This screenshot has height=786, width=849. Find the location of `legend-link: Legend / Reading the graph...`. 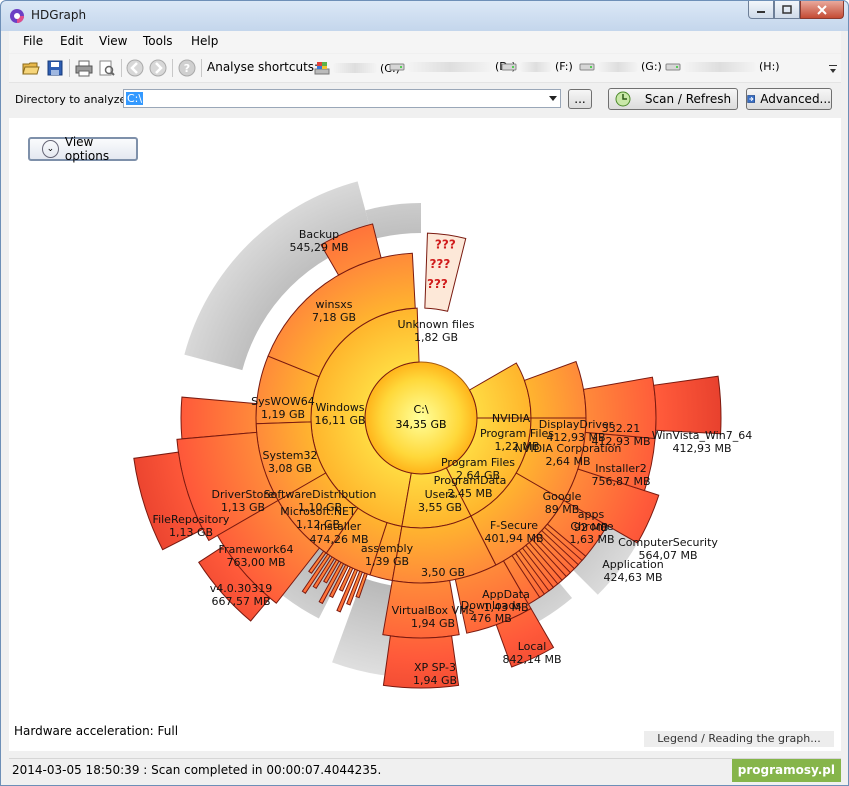

legend-link: Legend / Reading the graph... is located at coordinates (739, 739).